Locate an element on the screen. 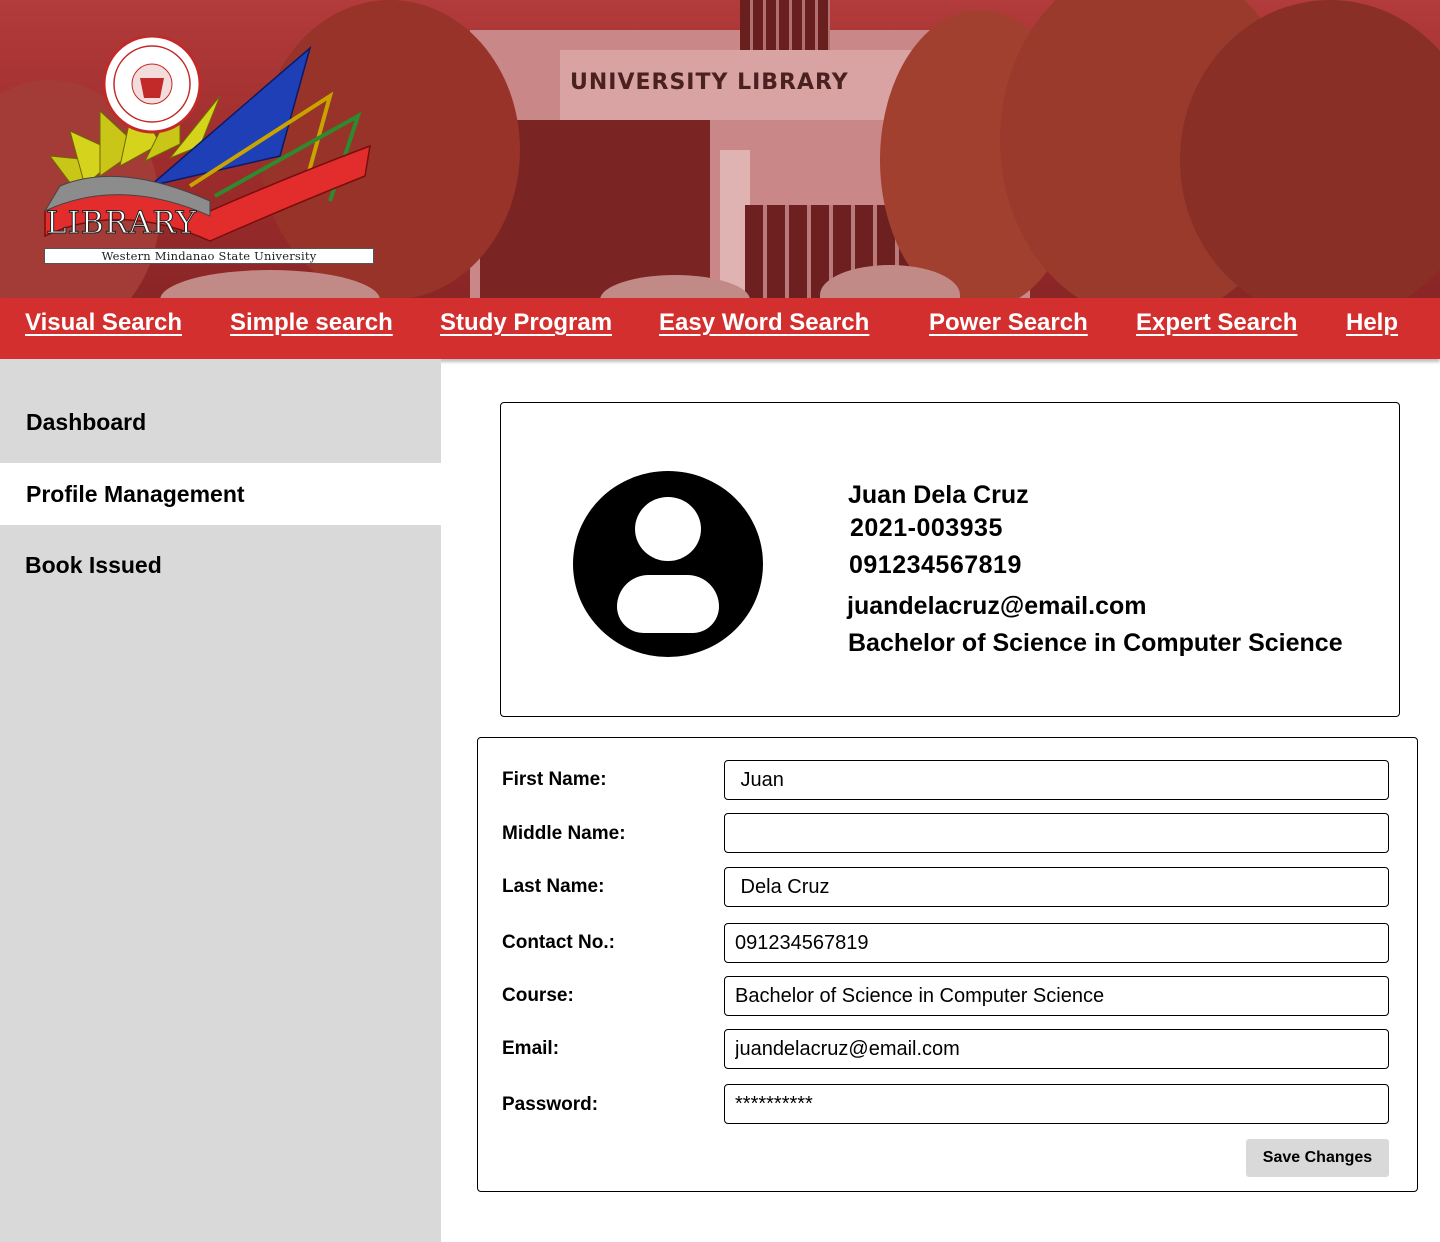 This screenshot has width=1440, height=1242. user-avatar-icon is located at coordinates (668, 564).